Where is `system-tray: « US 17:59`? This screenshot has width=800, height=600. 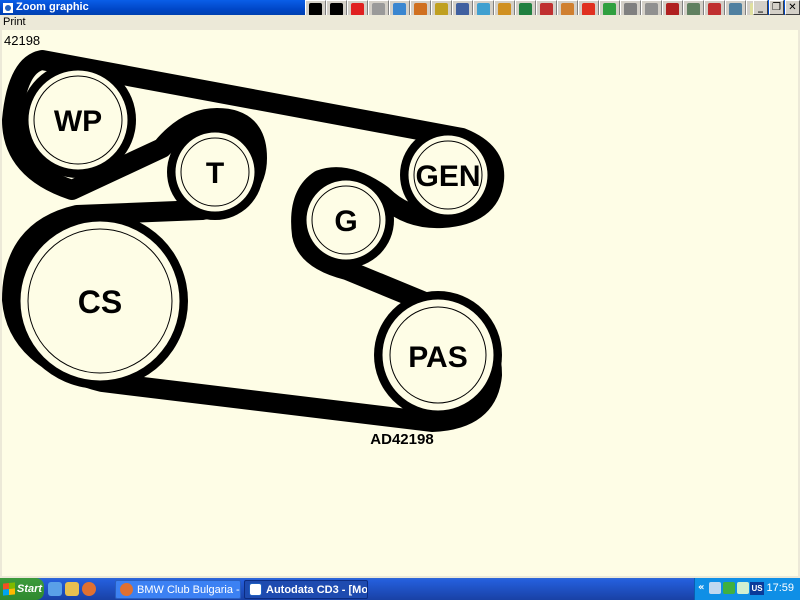
system-tray: « US 17:59 is located at coordinates (747, 589).